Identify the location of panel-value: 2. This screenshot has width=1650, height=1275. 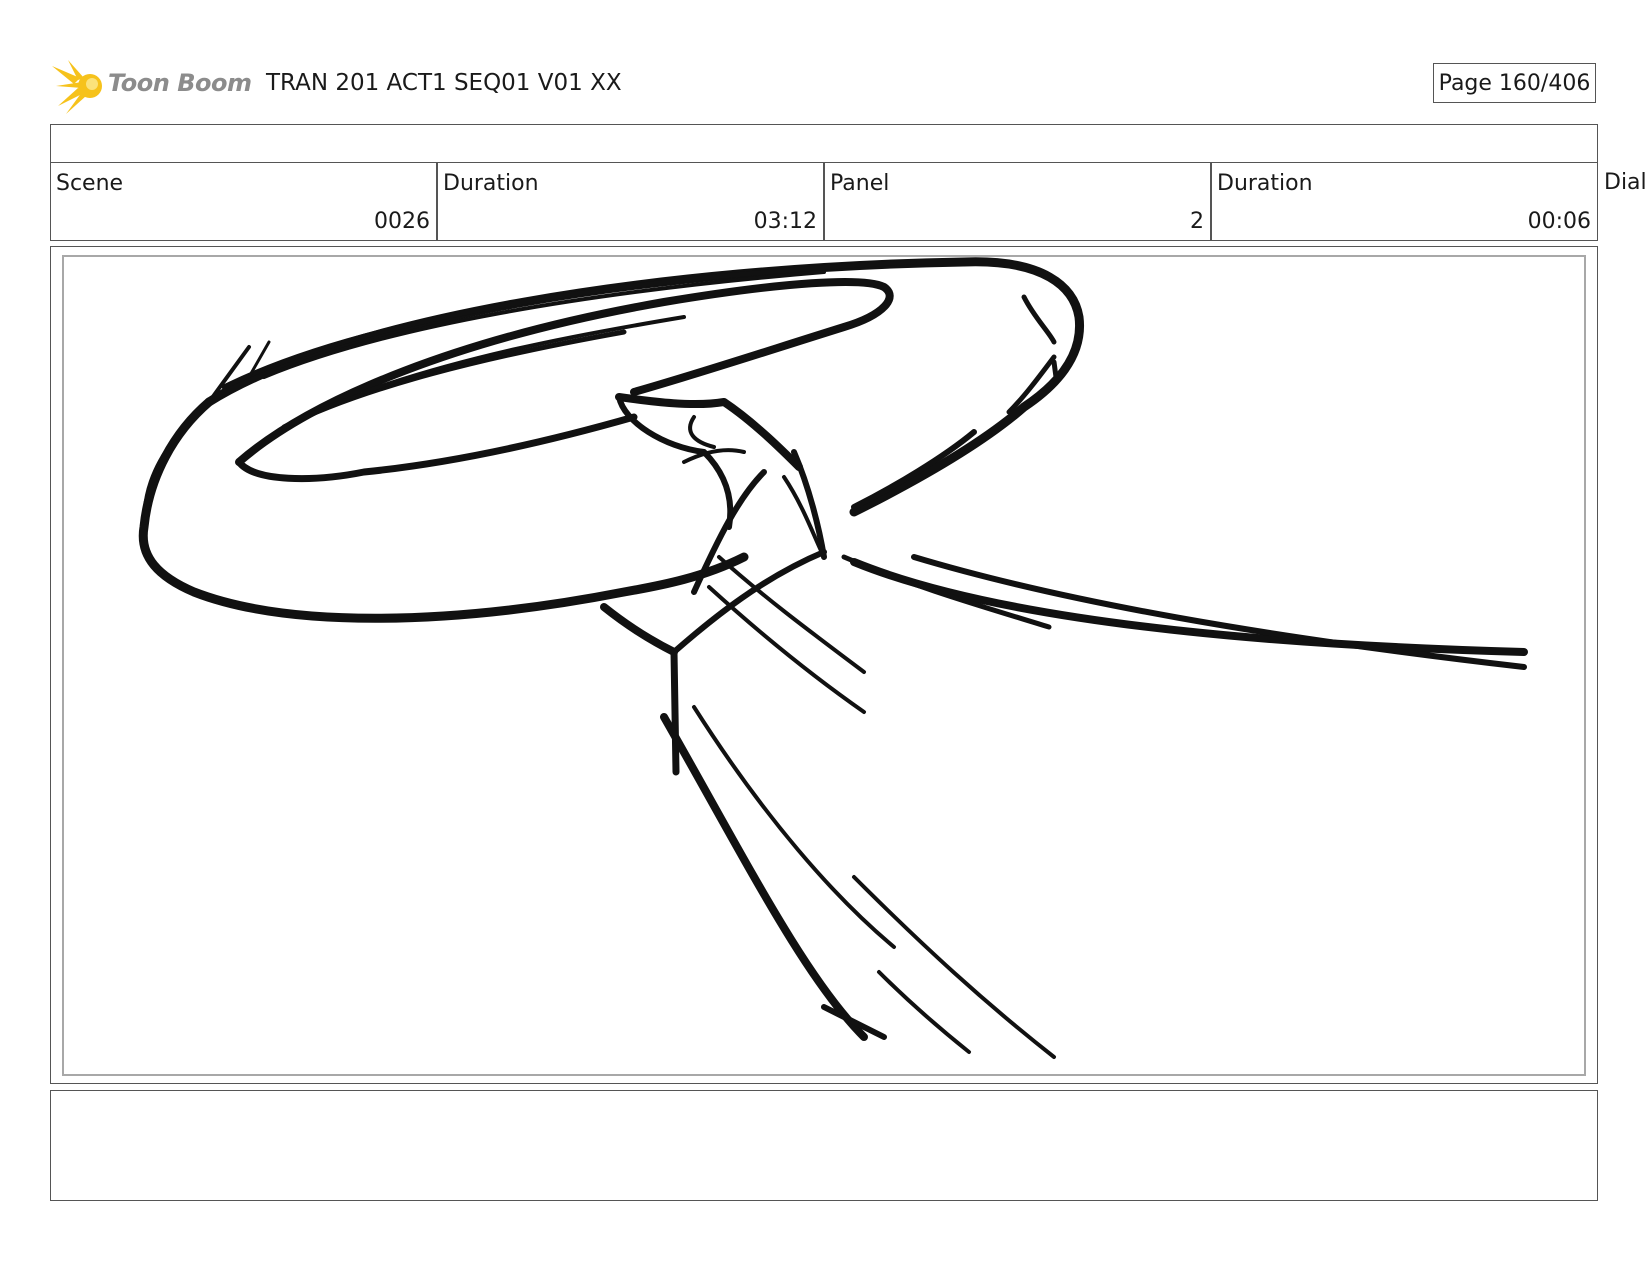
(1197, 221).